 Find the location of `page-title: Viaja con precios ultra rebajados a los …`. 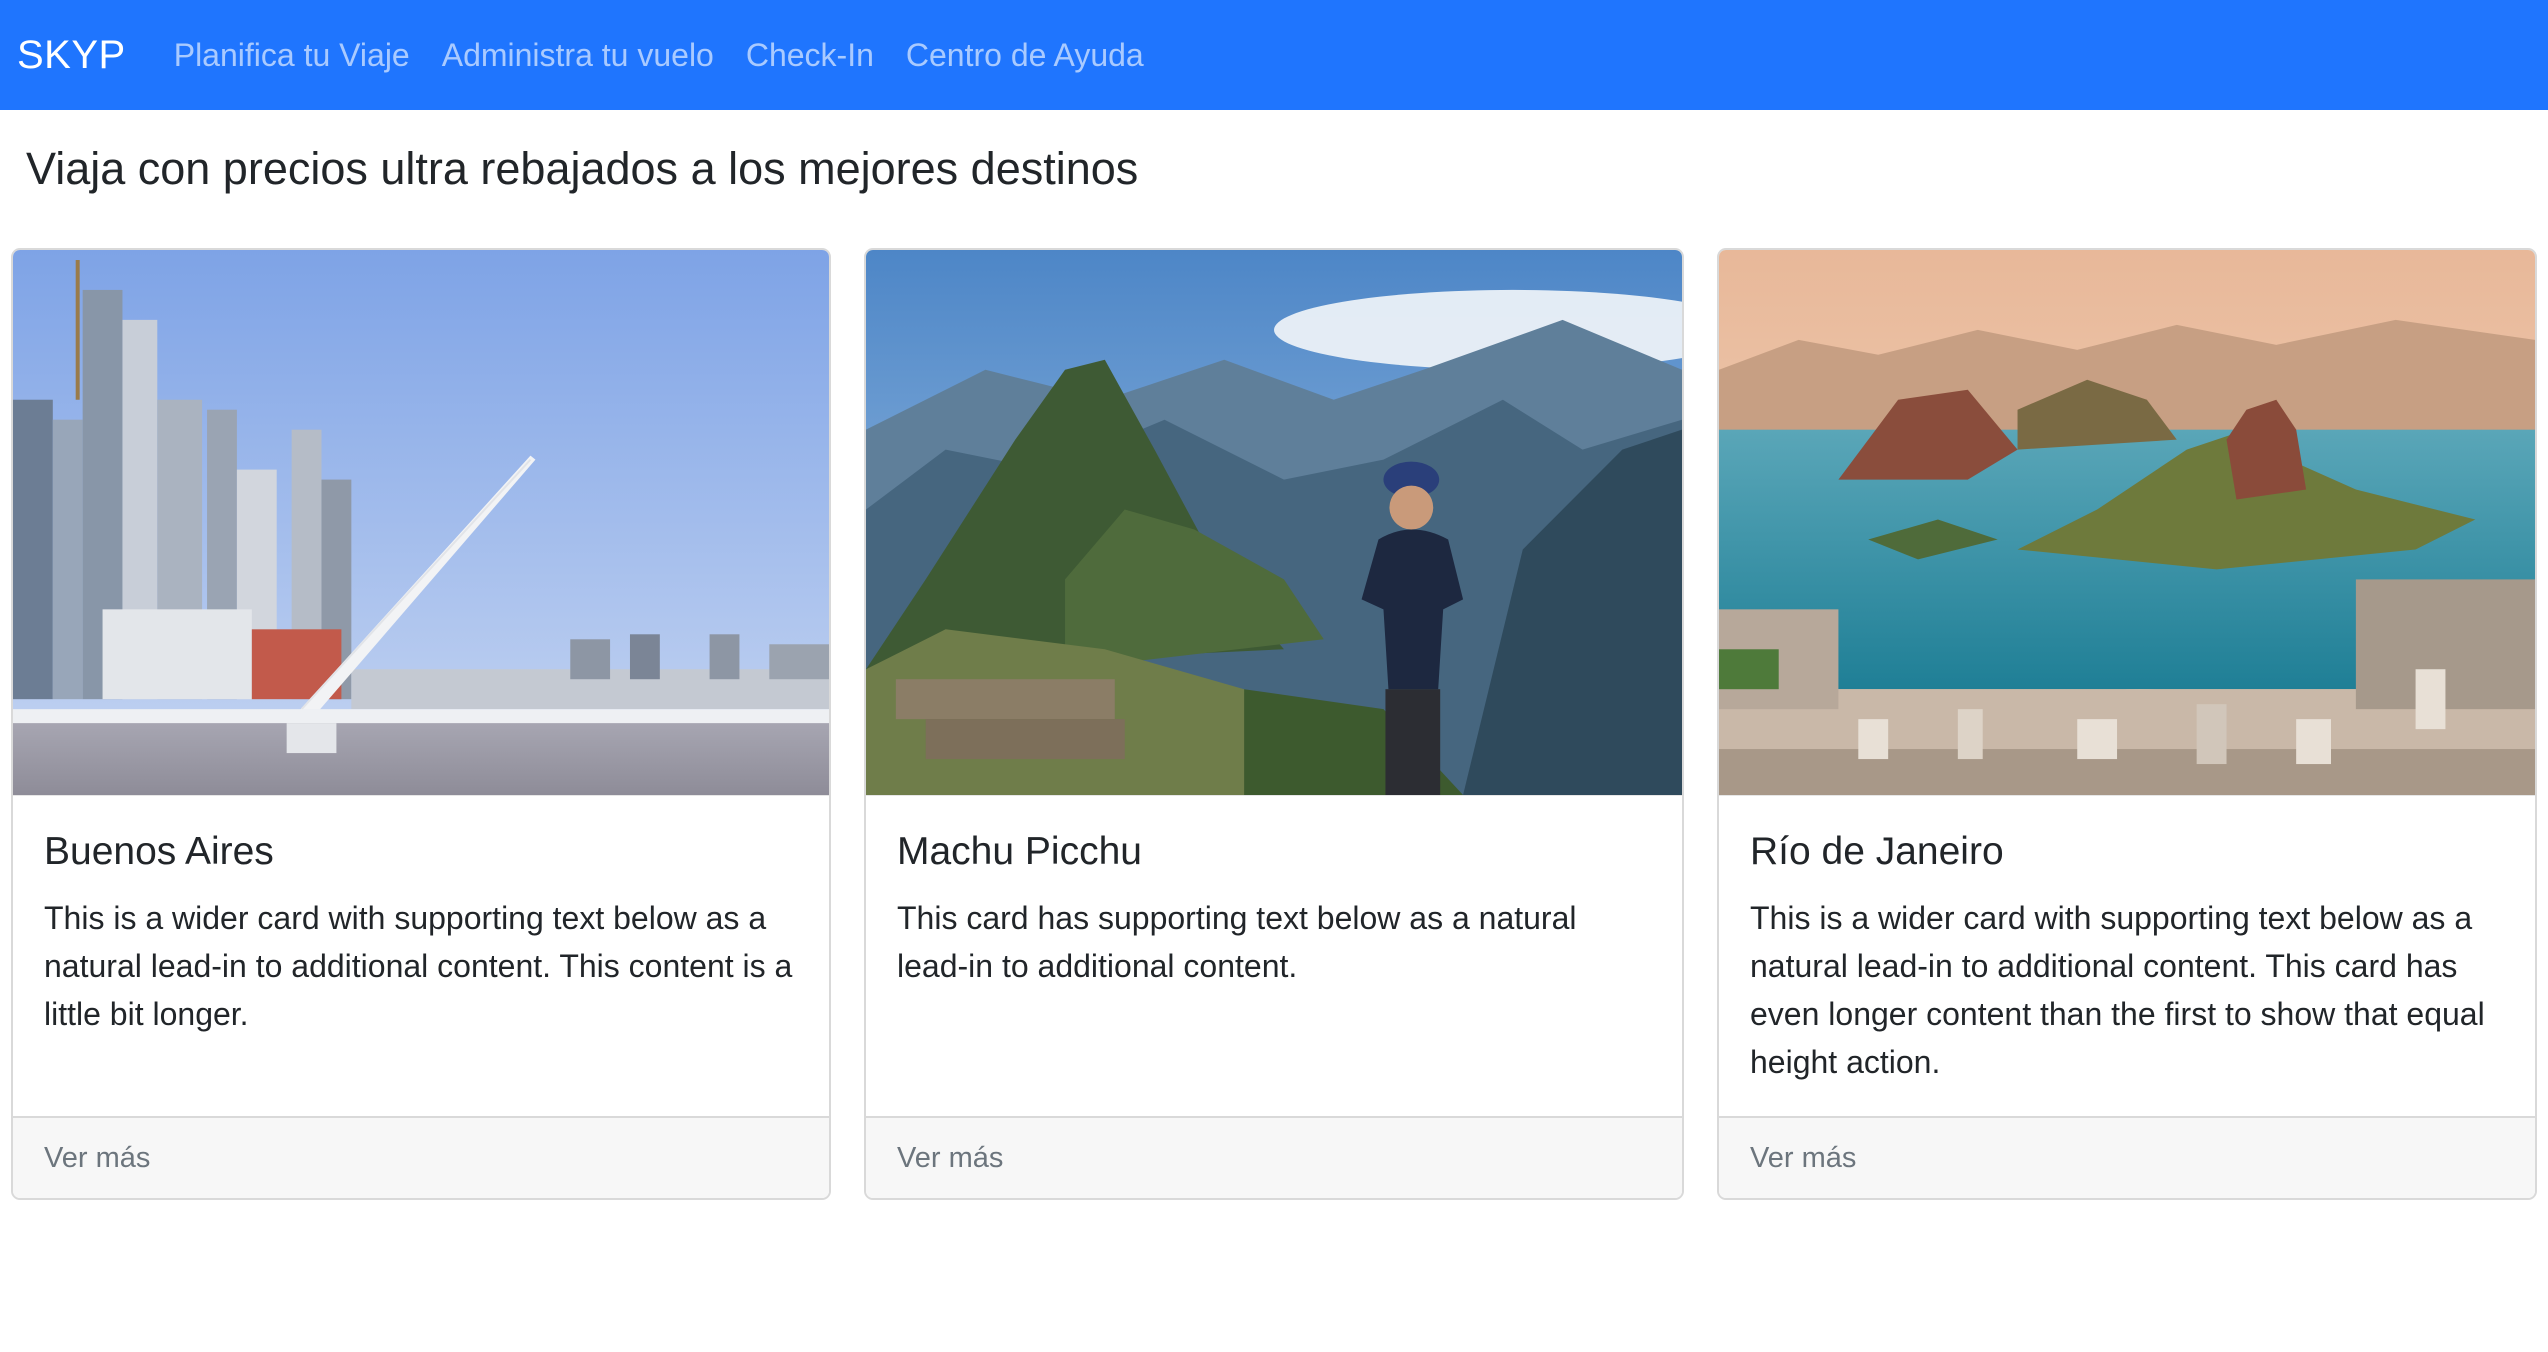

page-title: Viaja con precios ultra rebajados a los … is located at coordinates (582, 168).